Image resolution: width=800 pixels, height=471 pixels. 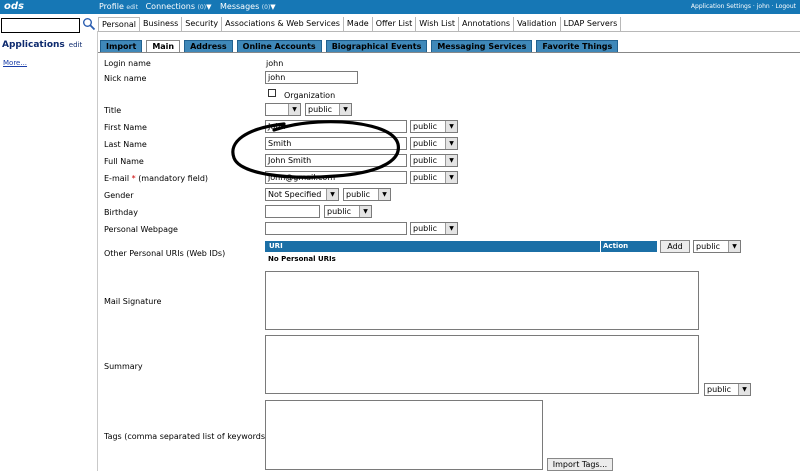 What do you see at coordinates (119, 195) in the screenshot?
I see `gender-label: Gender` at bounding box center [119, 195].